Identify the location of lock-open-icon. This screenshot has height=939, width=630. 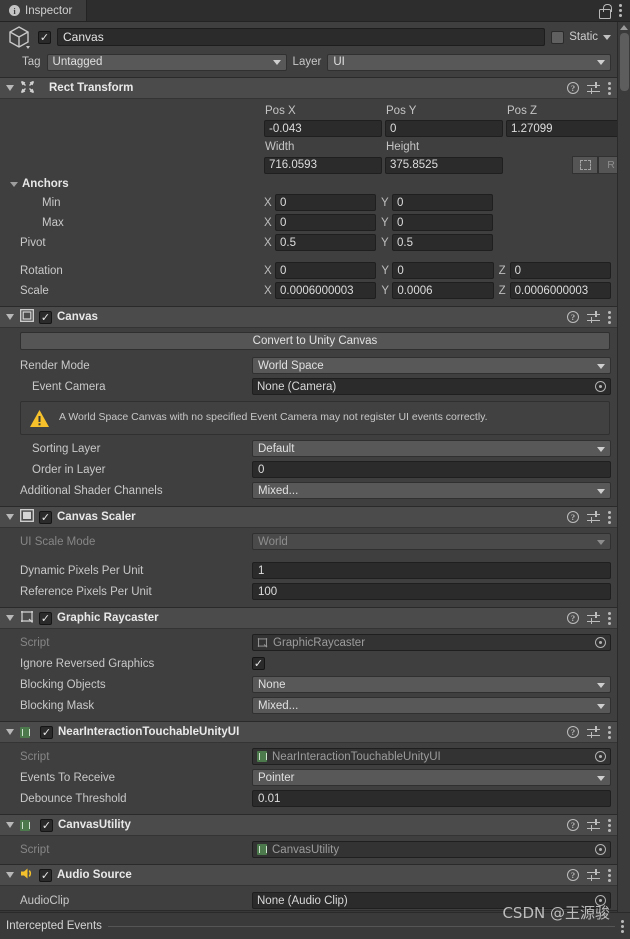
(605, 11).